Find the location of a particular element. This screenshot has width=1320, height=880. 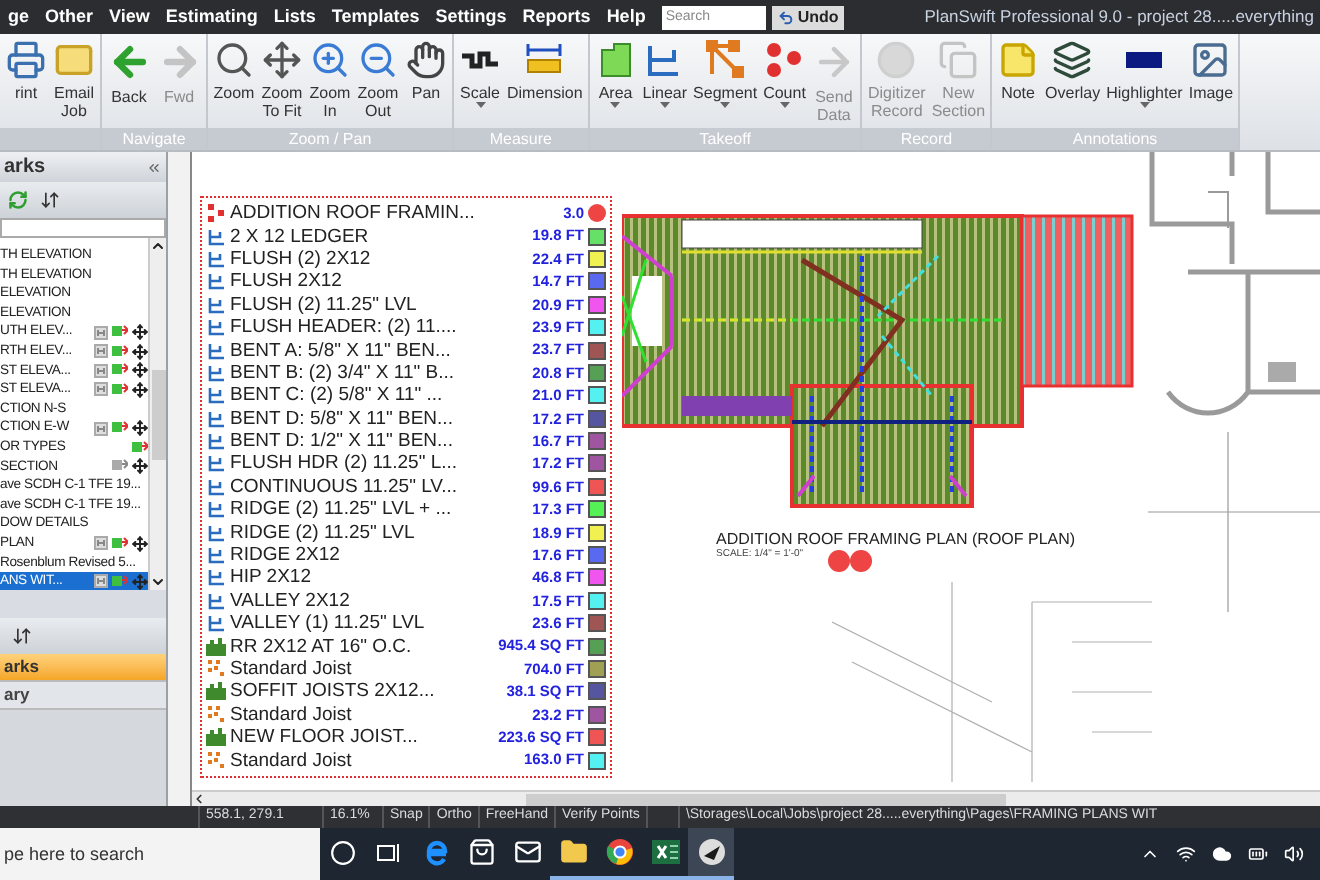

menu-item: ge is located at coordinates (19, 17).